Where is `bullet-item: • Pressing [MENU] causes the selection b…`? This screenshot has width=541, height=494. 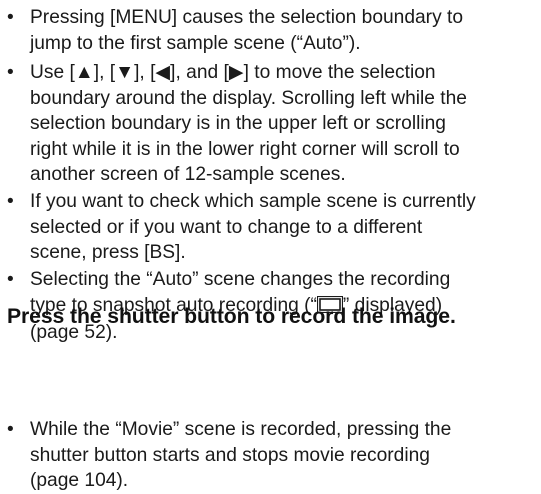 bullet-item: • Pressing [MENU] causes the selection b… is located at coordinates (271, 30).